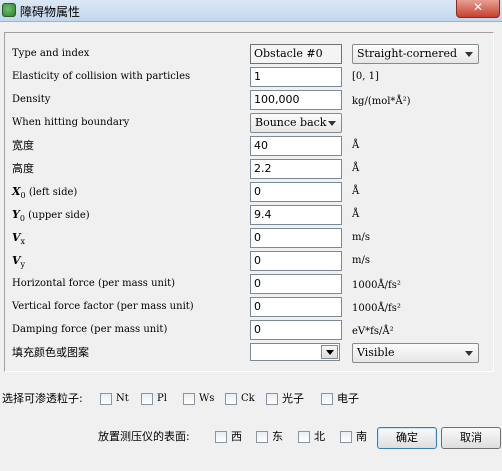 This screenshot has width=502, height=471. Describe the element at coordinates (376, 352) in the screenshot. I see `visibility-select-value: Visible` at that location.